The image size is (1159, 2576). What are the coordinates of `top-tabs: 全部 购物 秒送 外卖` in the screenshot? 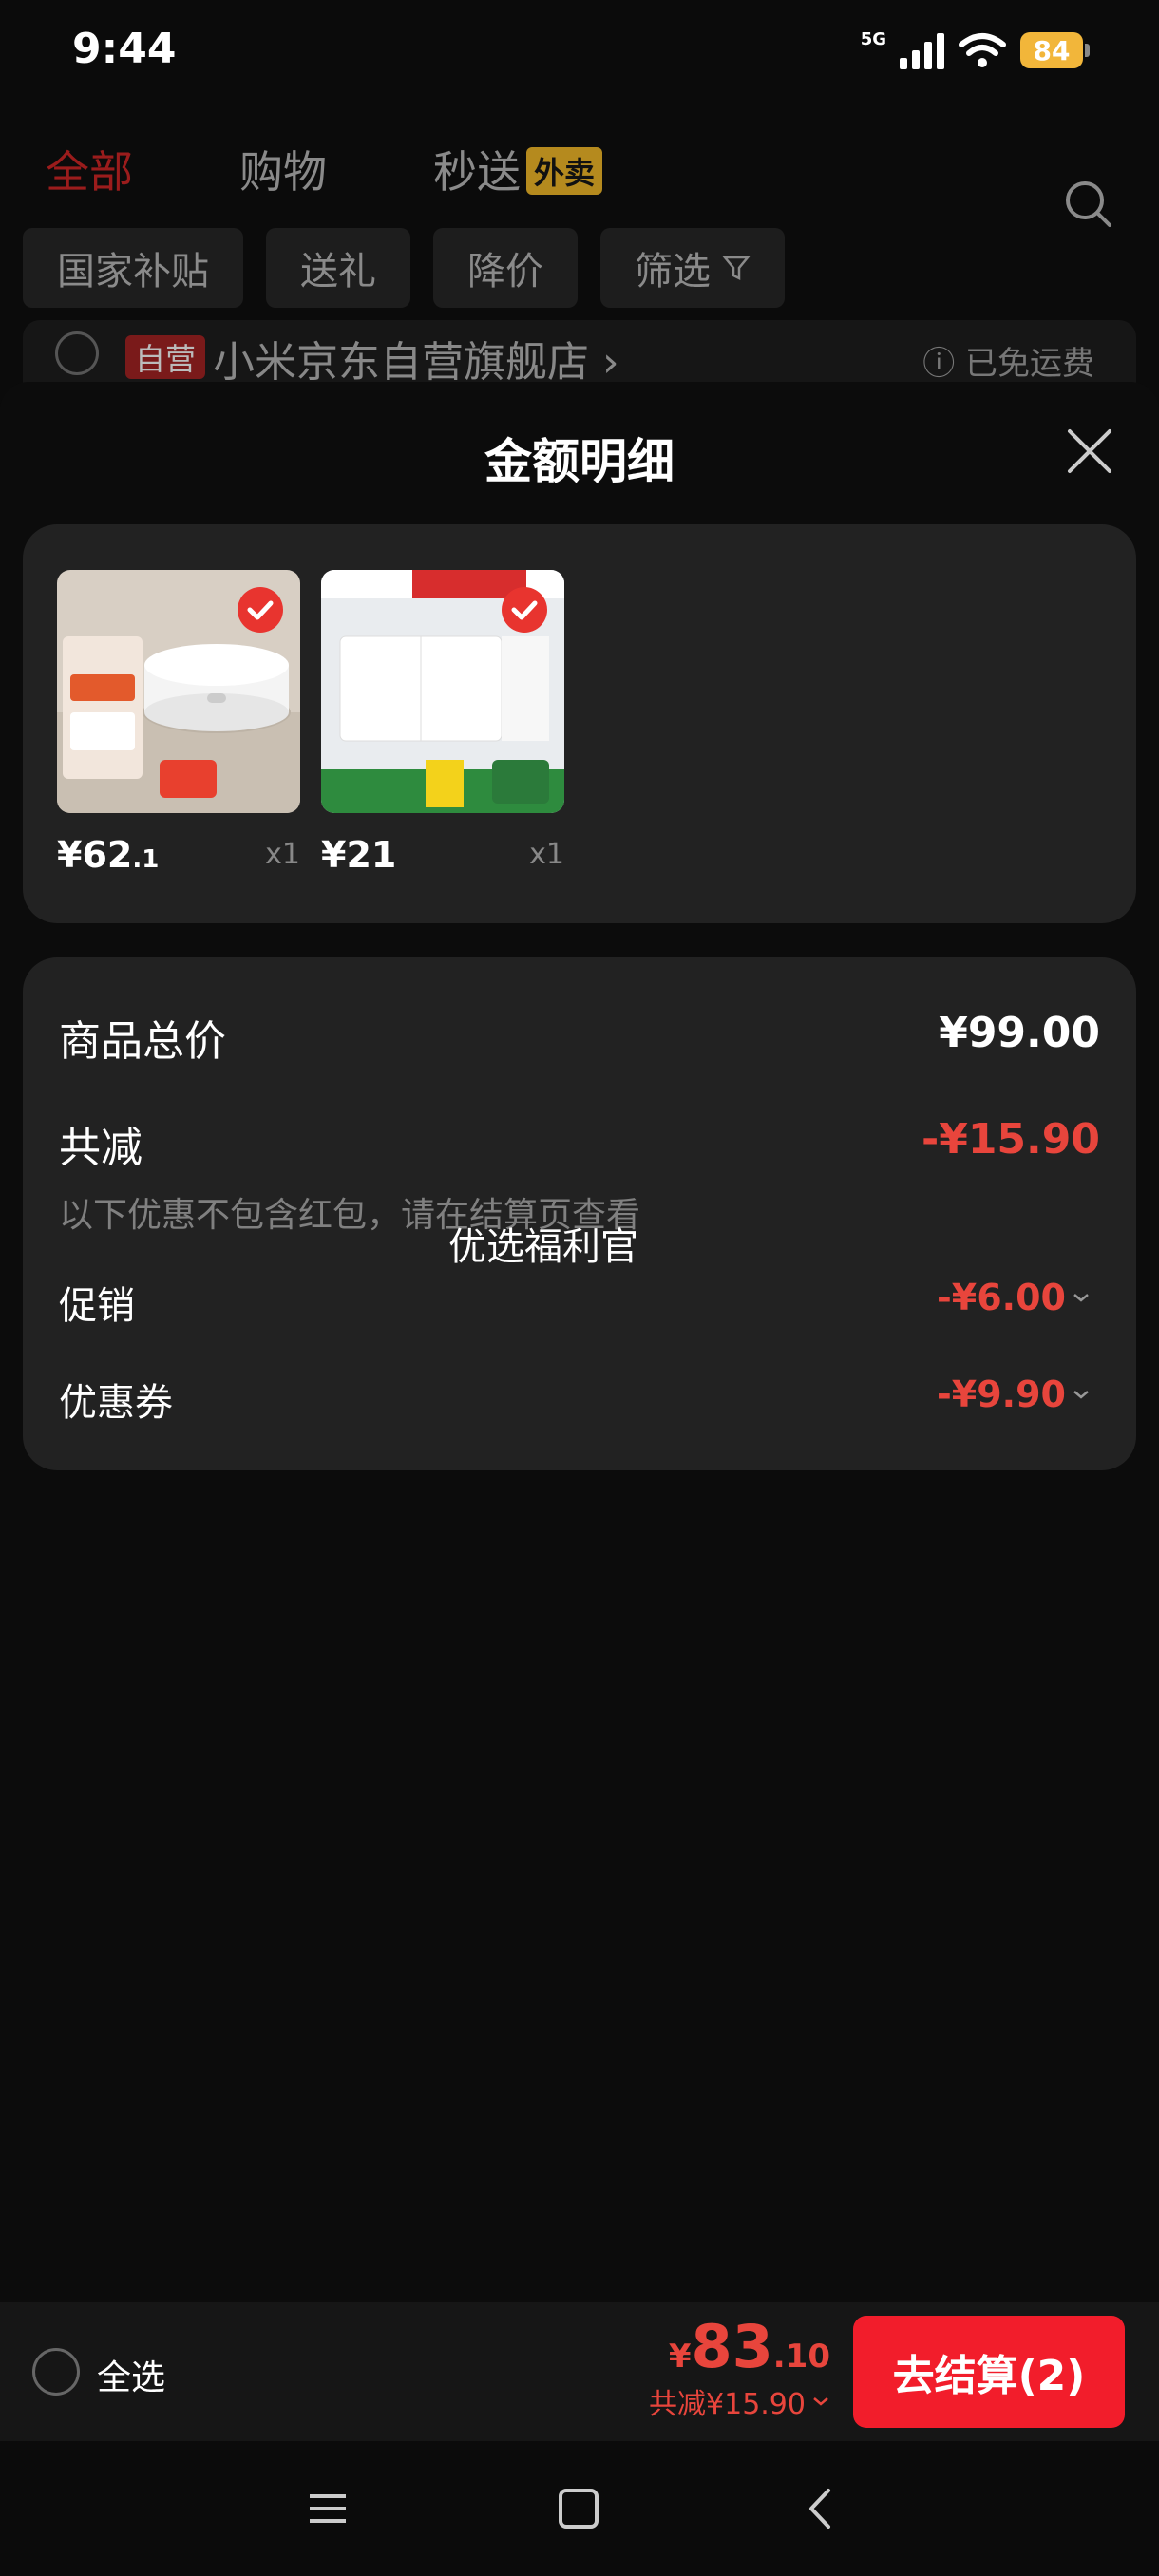 It's located at (579, 190).